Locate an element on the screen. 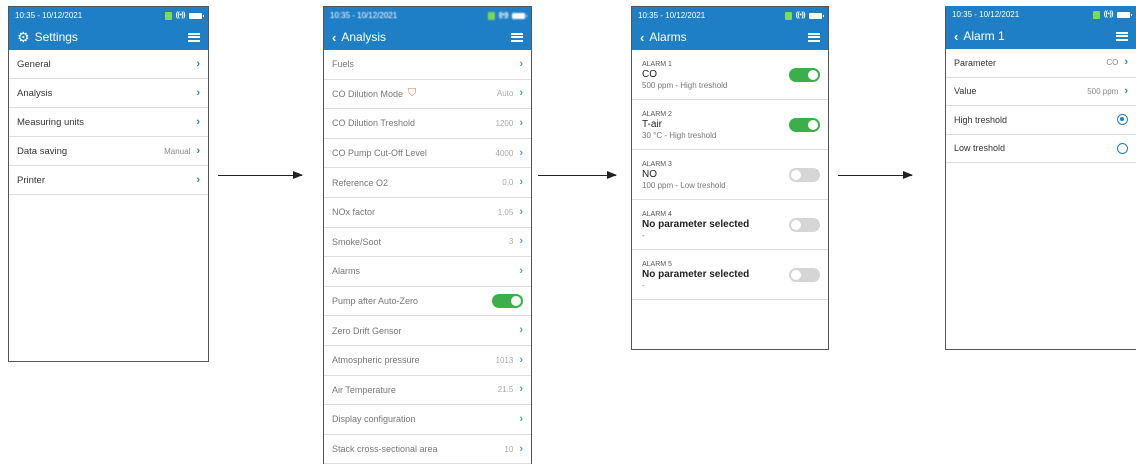 Image resolution: width=1136 pixels, height=464 pixels. settings-item-value: Manual is located at coordinates (177, 151).